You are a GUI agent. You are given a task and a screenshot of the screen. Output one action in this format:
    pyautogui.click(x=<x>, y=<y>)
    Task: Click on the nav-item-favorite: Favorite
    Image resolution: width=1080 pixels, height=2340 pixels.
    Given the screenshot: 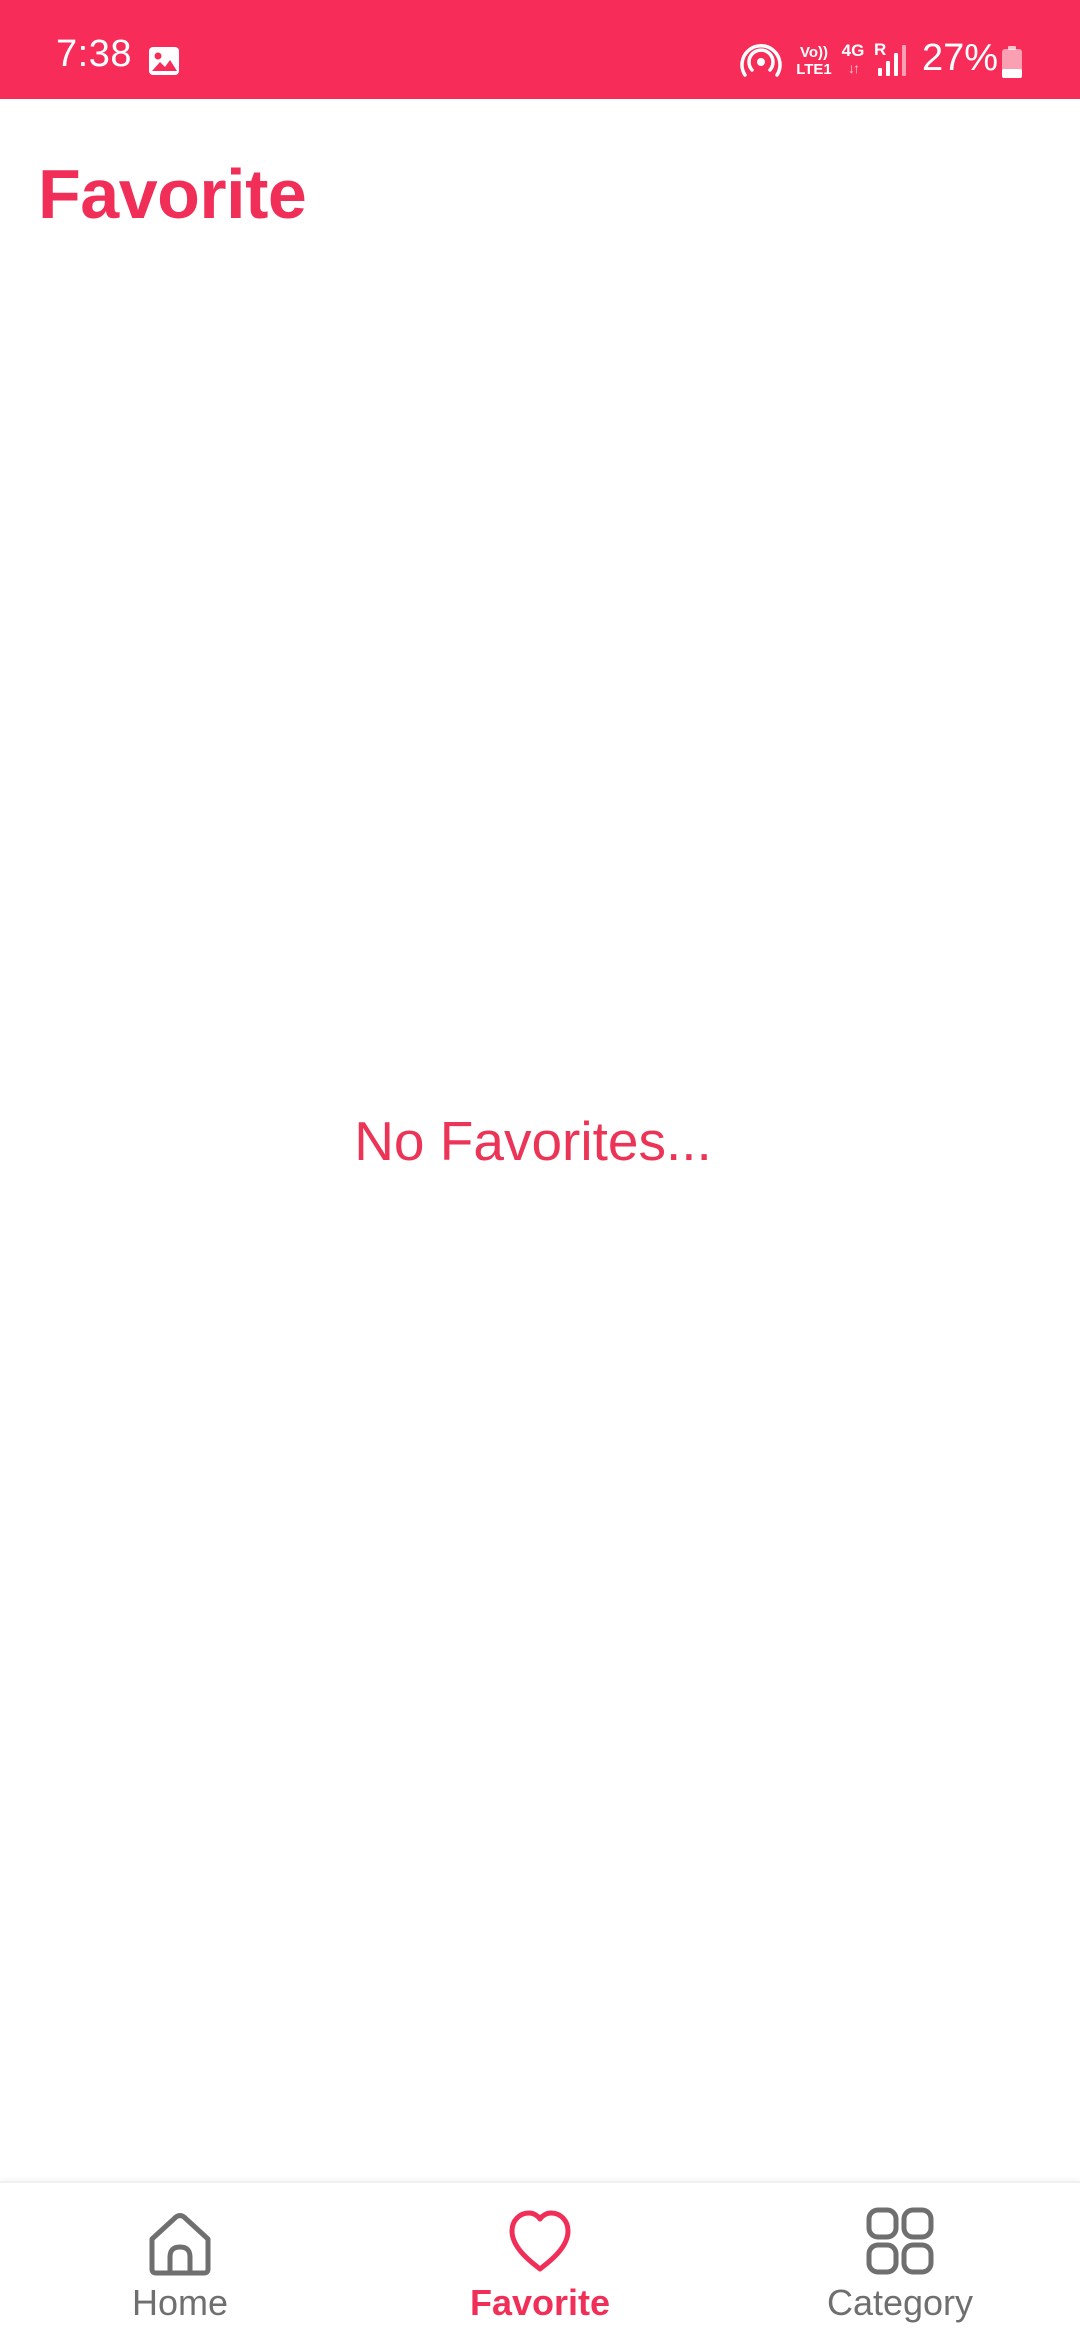 What is the action you would take?
    pyautogui.click(x=540, y=2261)
    